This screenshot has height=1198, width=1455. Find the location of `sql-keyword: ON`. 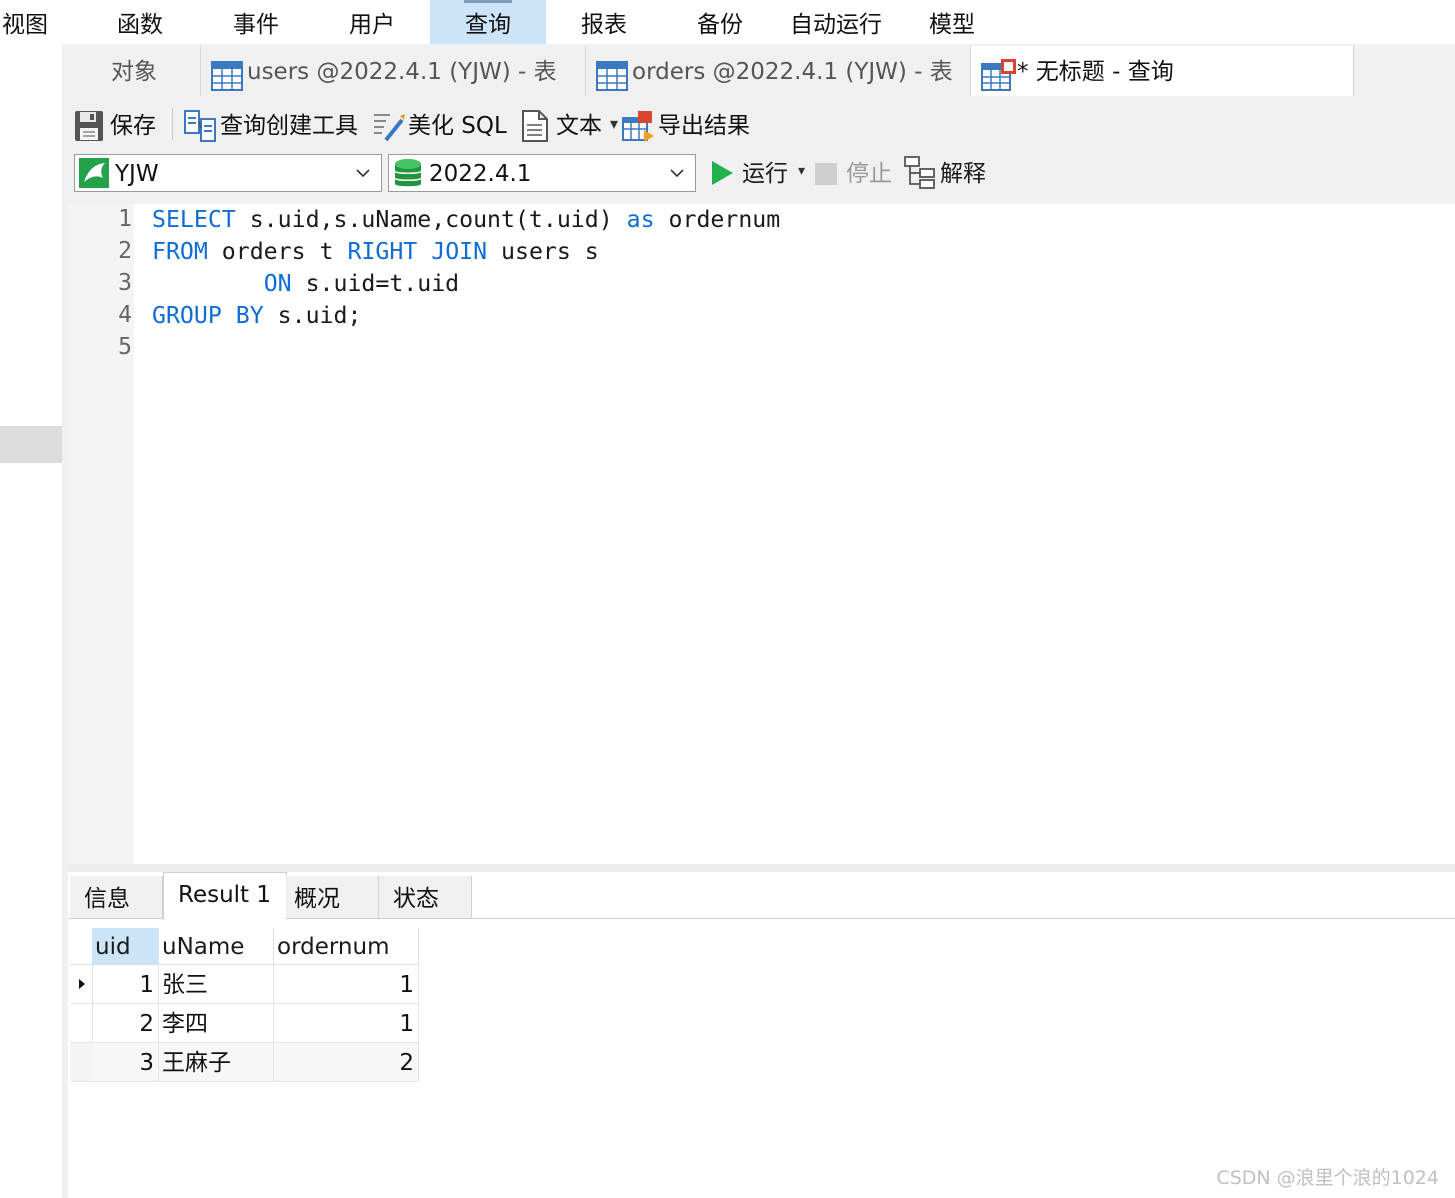

sql-keyword: ON is located at coordinates (277, 283).